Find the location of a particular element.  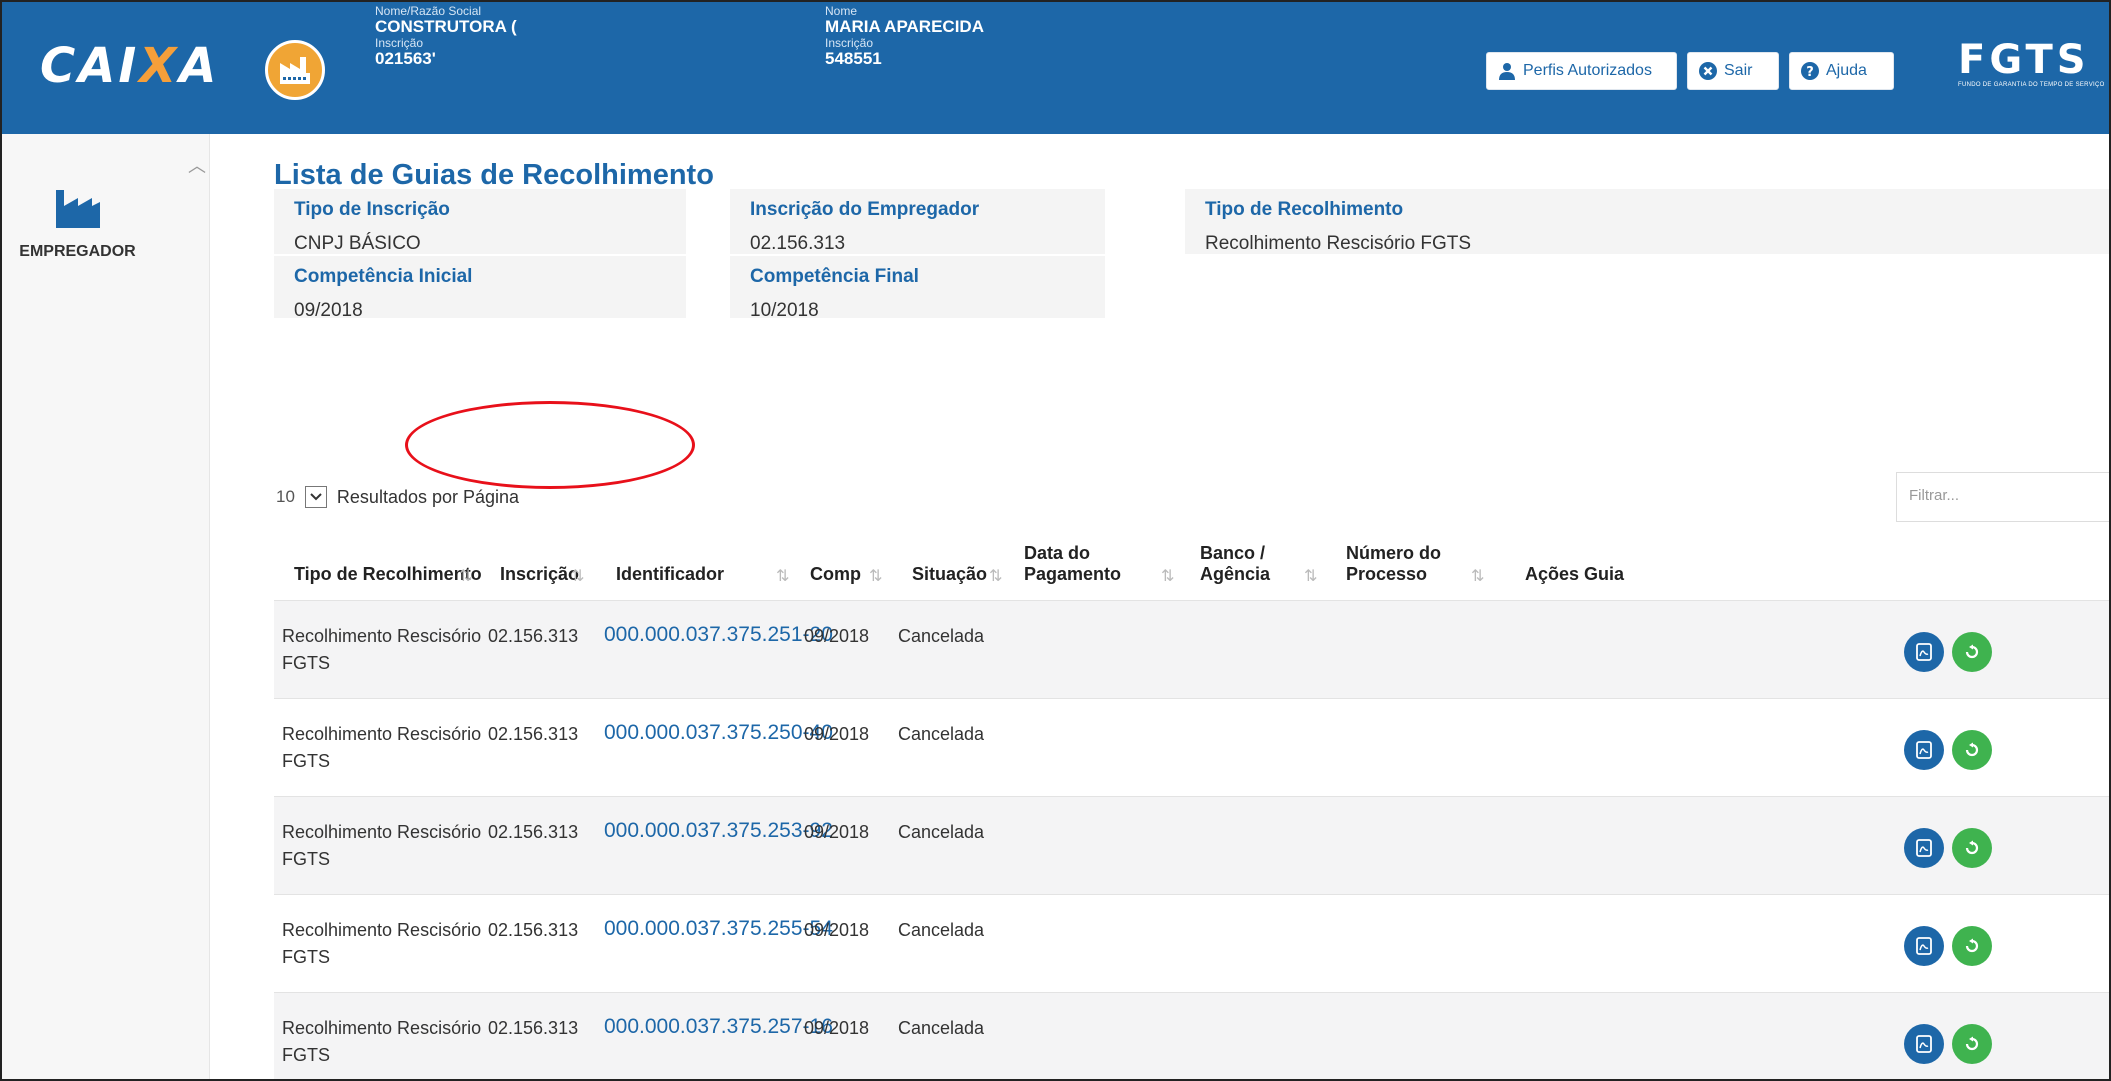

annotation-ellipse is located at coordinates (550, 445).